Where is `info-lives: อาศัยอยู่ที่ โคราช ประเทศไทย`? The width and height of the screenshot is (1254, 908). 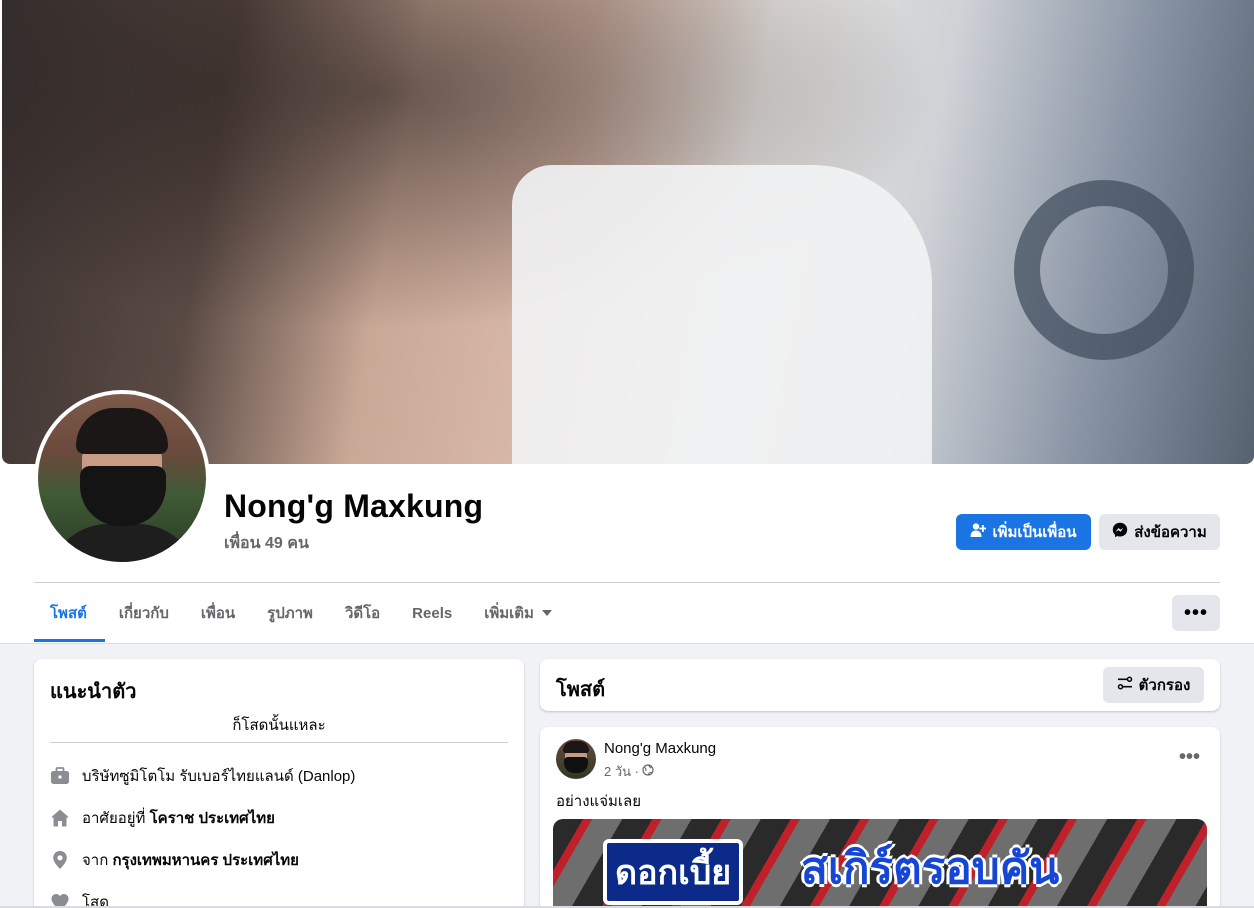
info-lives: อาศัยอยู่ที่ โคราช ประเทศไทย is located at coordinates (162, 818).